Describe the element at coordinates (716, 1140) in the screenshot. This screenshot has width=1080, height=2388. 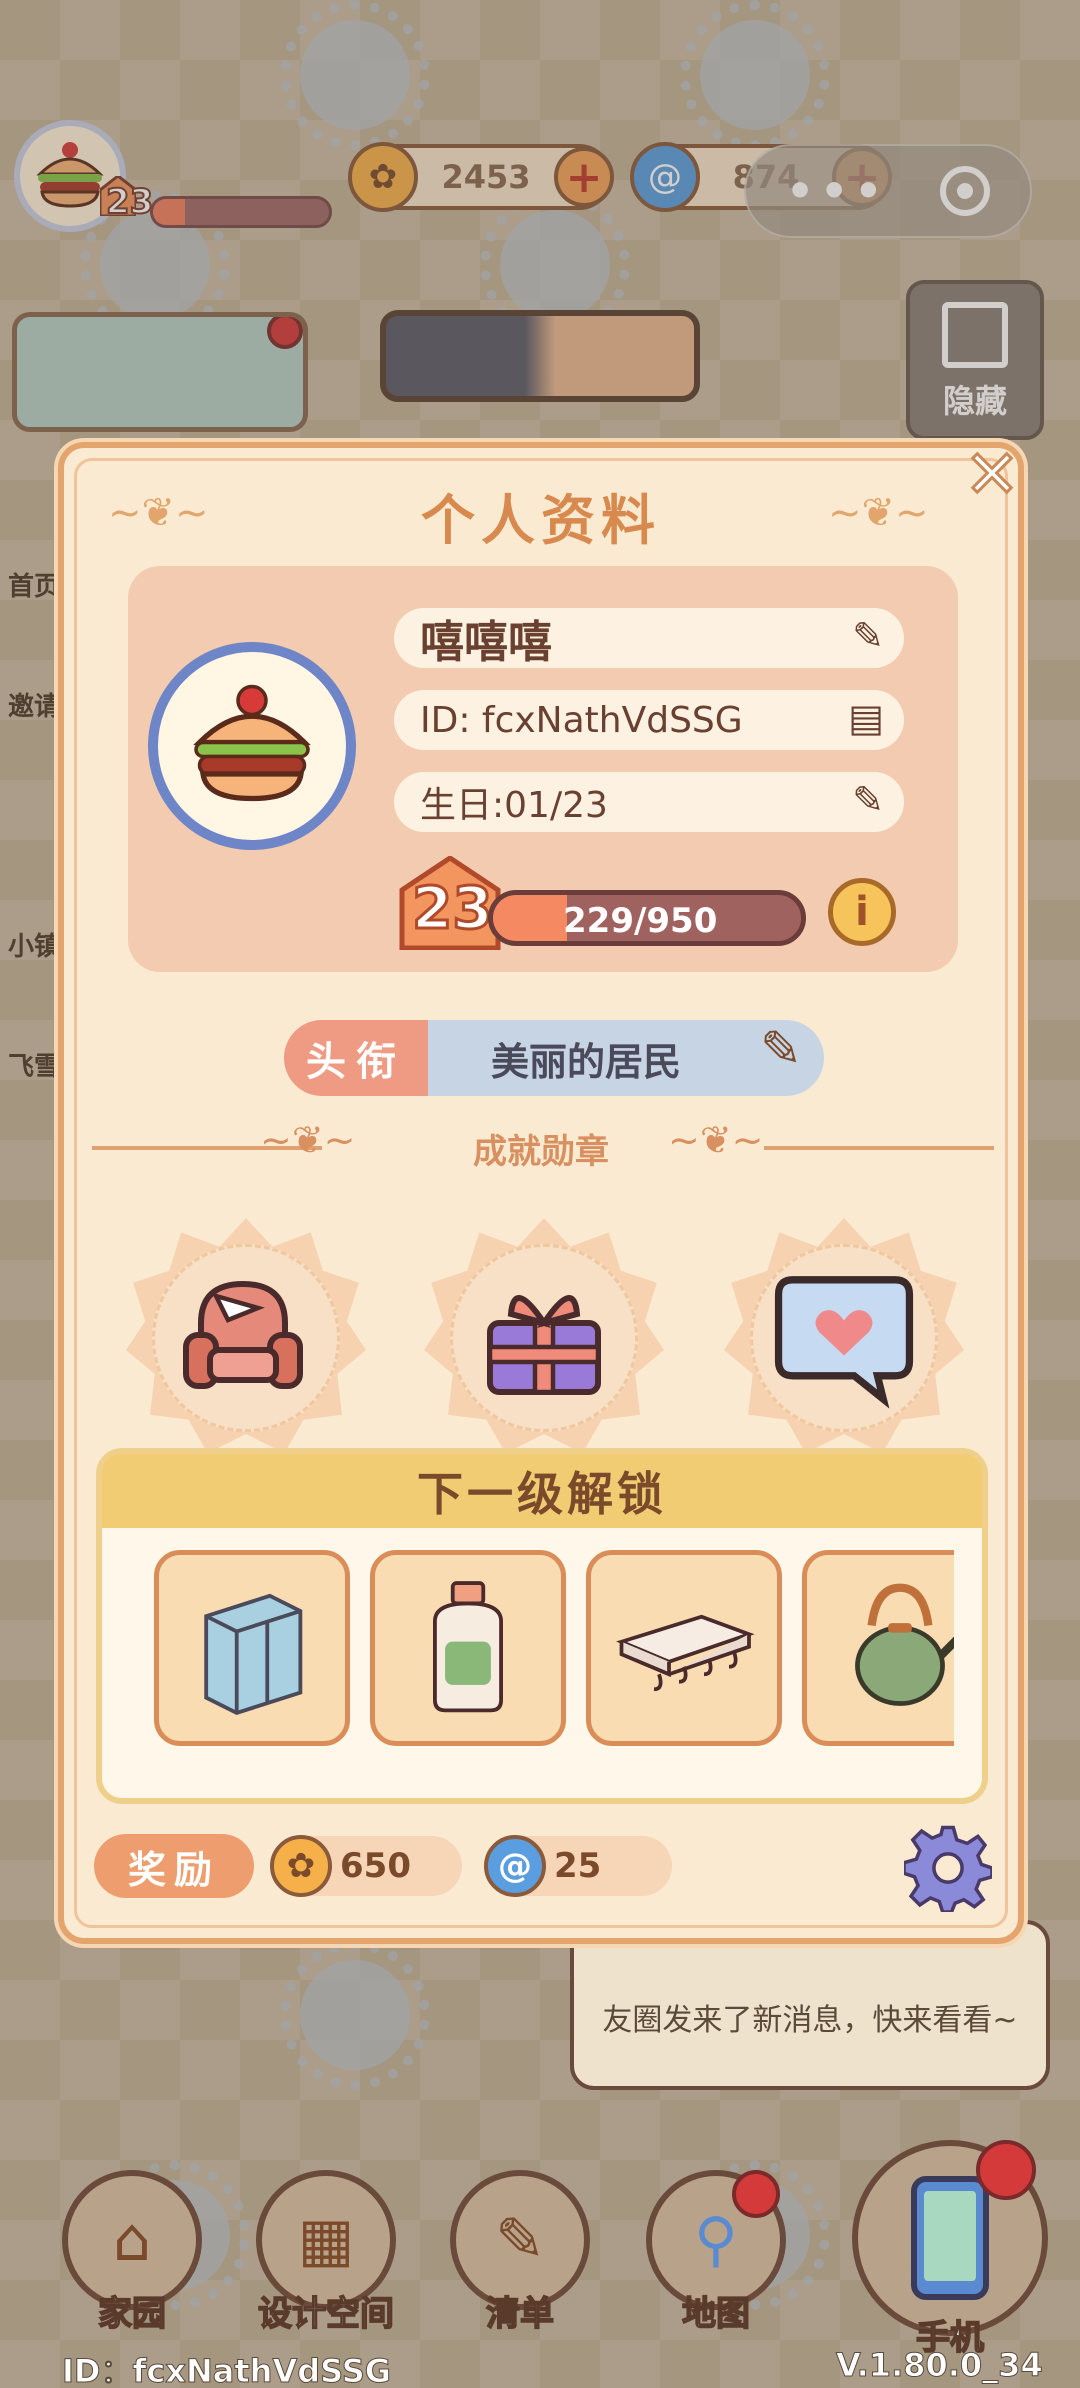
I see `flourish-icon: ~❦~` at that location.